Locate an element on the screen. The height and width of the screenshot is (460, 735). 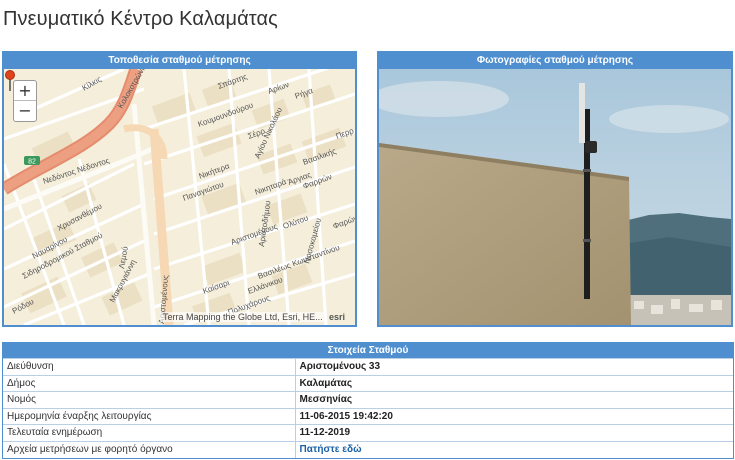
station-details-header: Στοιχεία Σταθμού is located at coordinates (368, 350).